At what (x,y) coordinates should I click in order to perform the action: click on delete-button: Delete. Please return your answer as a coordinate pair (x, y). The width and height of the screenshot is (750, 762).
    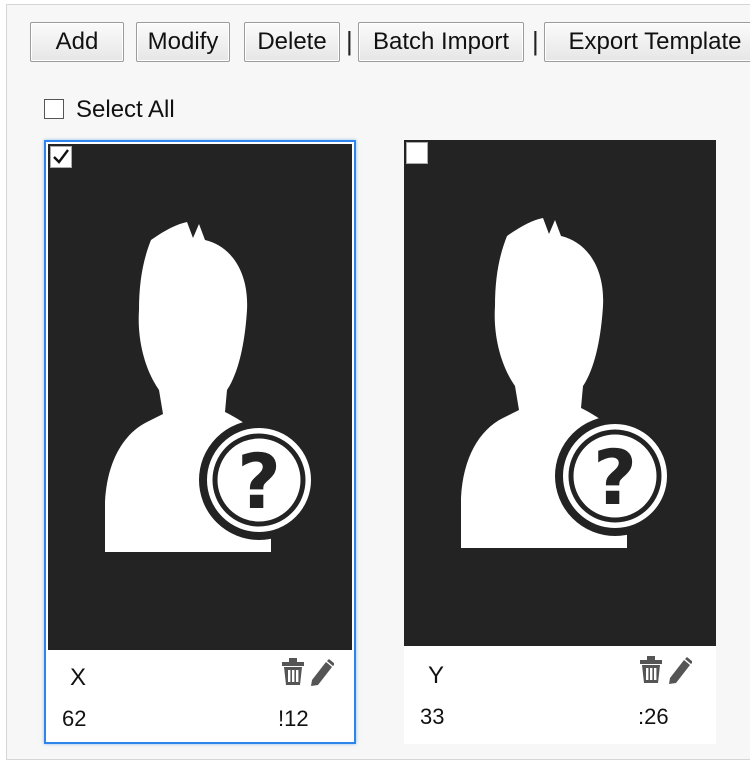
    Looking at the image, I should click on (292, 42).